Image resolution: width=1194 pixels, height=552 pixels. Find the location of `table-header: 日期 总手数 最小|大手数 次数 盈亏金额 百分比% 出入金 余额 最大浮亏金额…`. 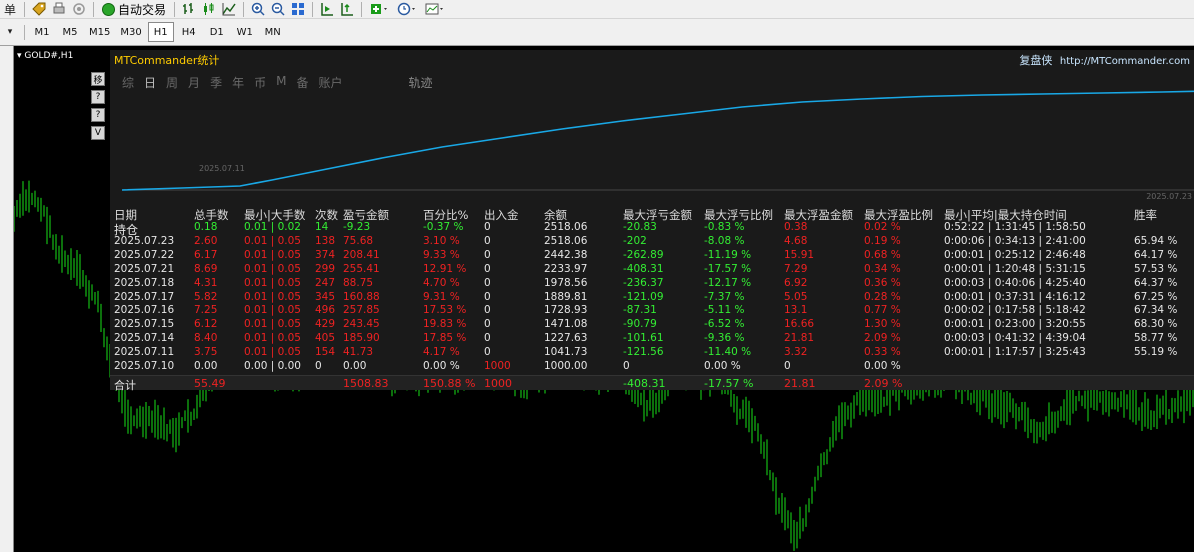

table-header: 日期 总手数 最小|大手数 次数 盈亏金额 百分比% 出入金 余额 最大浮亏金额… is located at coordinates (654, 214).